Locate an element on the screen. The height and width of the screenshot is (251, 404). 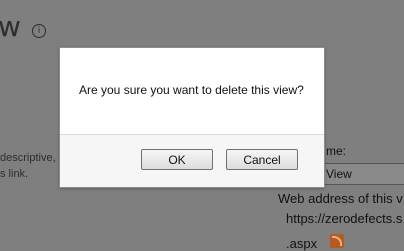
dialog-divider is located at coordinates (192, 134).